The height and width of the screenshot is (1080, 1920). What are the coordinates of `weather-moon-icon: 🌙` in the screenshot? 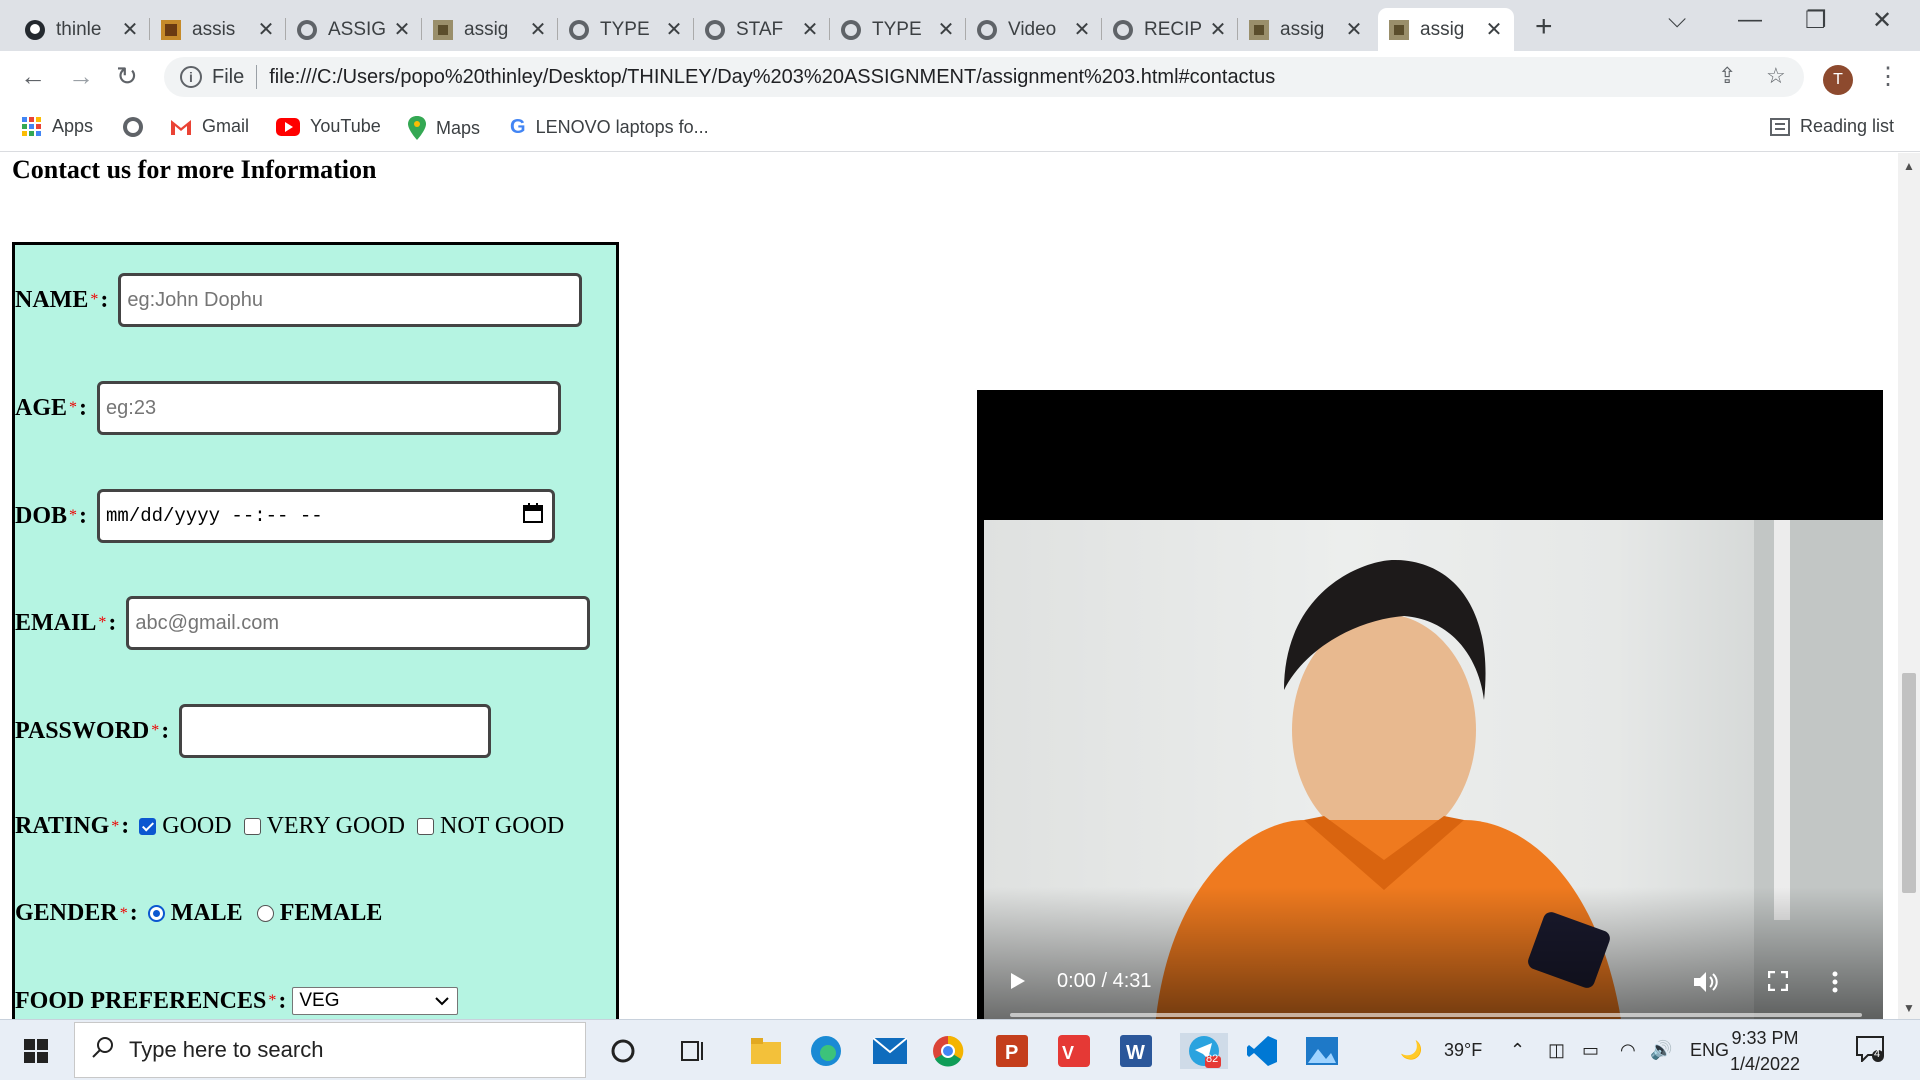 It's located at (1411, 1050).